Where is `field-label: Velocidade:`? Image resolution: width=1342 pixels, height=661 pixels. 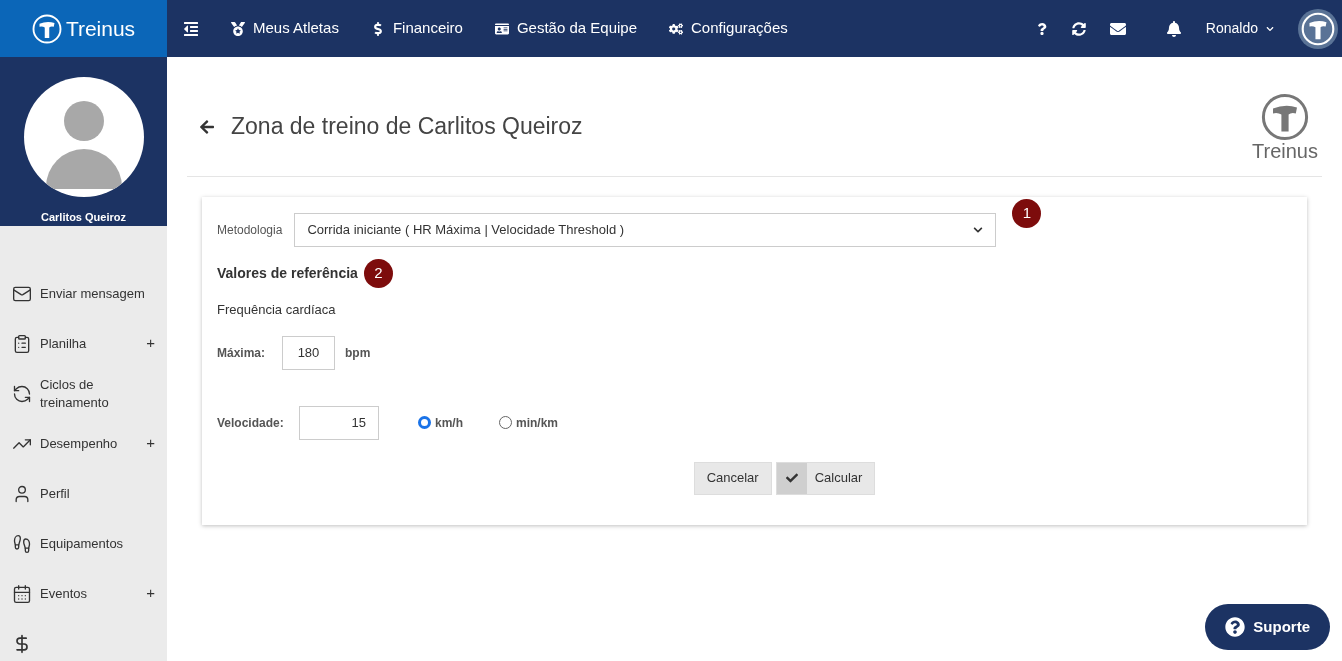 field-label: Velocidade: is located at coordinates (251, 423).